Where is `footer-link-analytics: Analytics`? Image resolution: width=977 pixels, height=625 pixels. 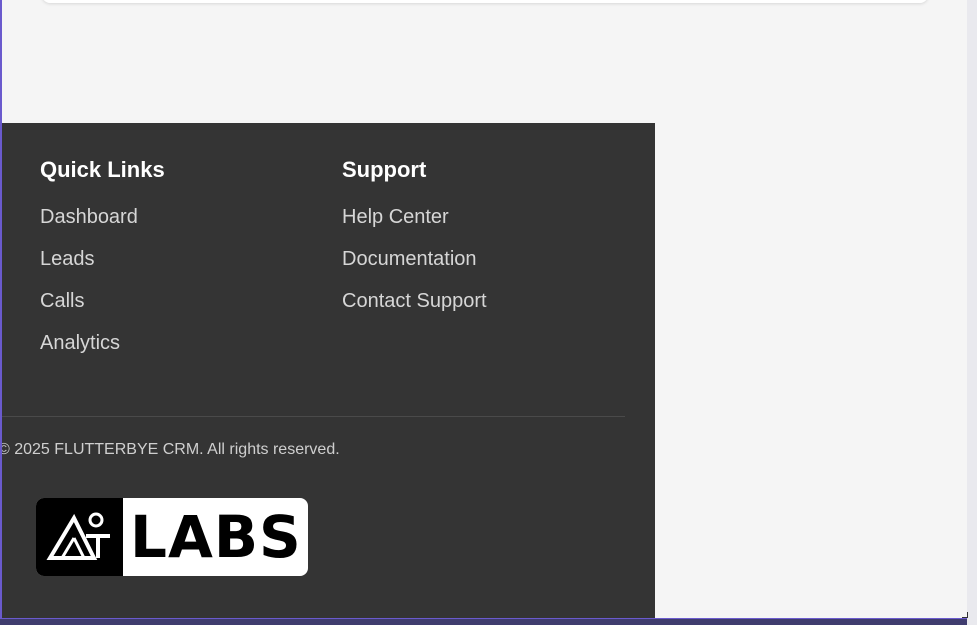 footer-link-analytics: Analytics is located at coordinates (102, 343).